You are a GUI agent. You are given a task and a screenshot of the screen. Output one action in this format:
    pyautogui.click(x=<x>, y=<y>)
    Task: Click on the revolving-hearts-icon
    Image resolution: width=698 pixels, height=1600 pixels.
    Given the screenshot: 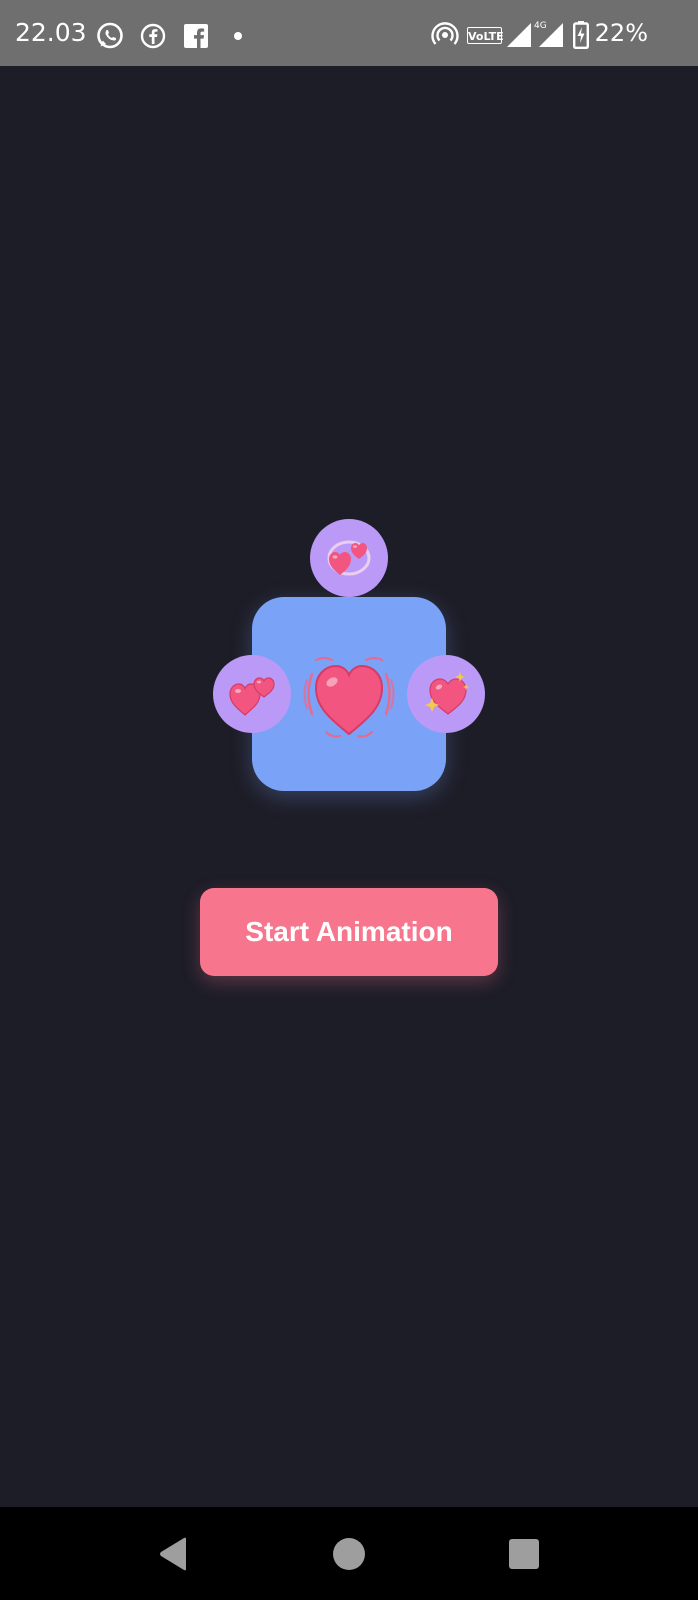 What is the action you would take?
    pyautogui.click(x=349, y=558)
    